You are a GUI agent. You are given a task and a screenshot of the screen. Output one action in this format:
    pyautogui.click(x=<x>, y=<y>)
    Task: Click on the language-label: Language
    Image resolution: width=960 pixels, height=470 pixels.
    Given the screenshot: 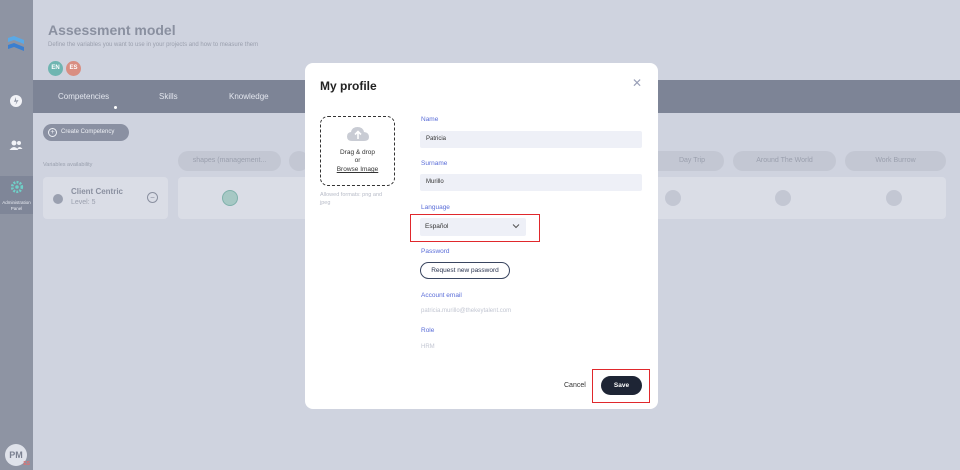 What is the action you would take?
    pyautogui.click(x=435, y=207)
    